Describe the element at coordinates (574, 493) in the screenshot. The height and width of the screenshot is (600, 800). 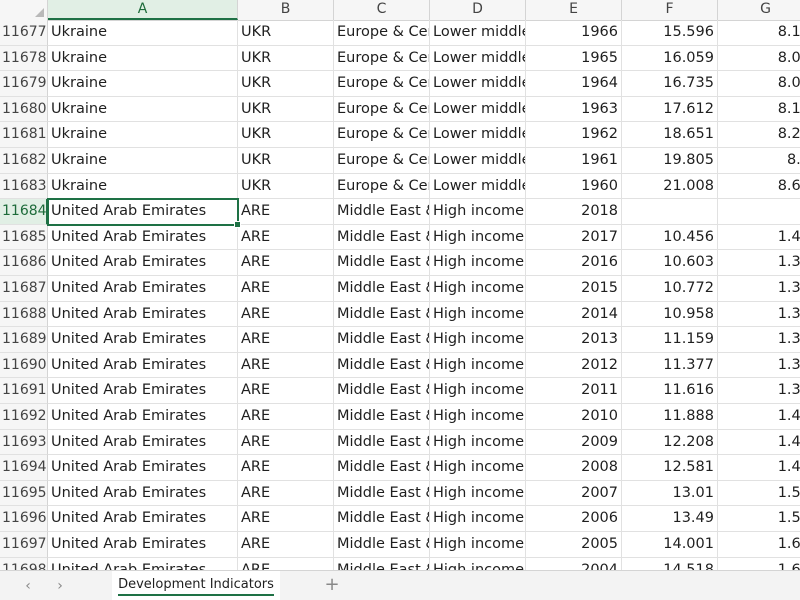
I see `cell-e: 2007` at that location.